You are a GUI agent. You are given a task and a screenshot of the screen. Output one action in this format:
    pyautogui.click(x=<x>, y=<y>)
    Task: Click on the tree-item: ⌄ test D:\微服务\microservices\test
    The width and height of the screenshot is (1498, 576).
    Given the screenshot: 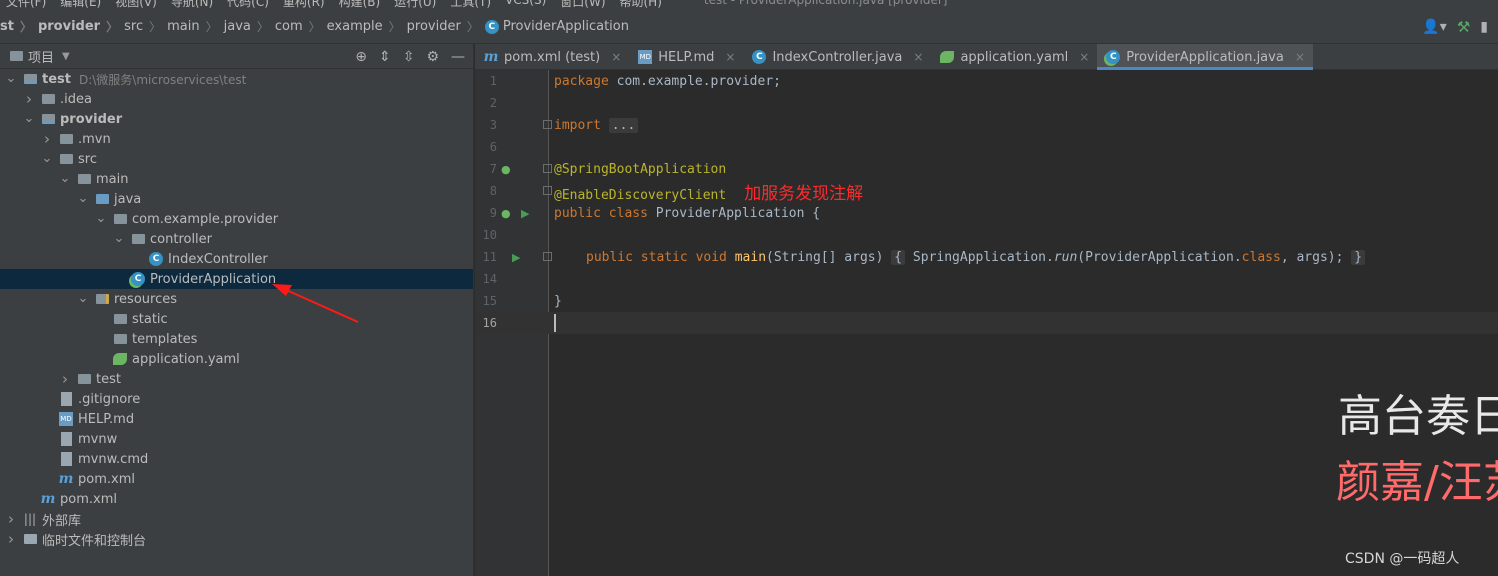 What is the action you would take?
    pyautogui.click(x=236, y=79)
    